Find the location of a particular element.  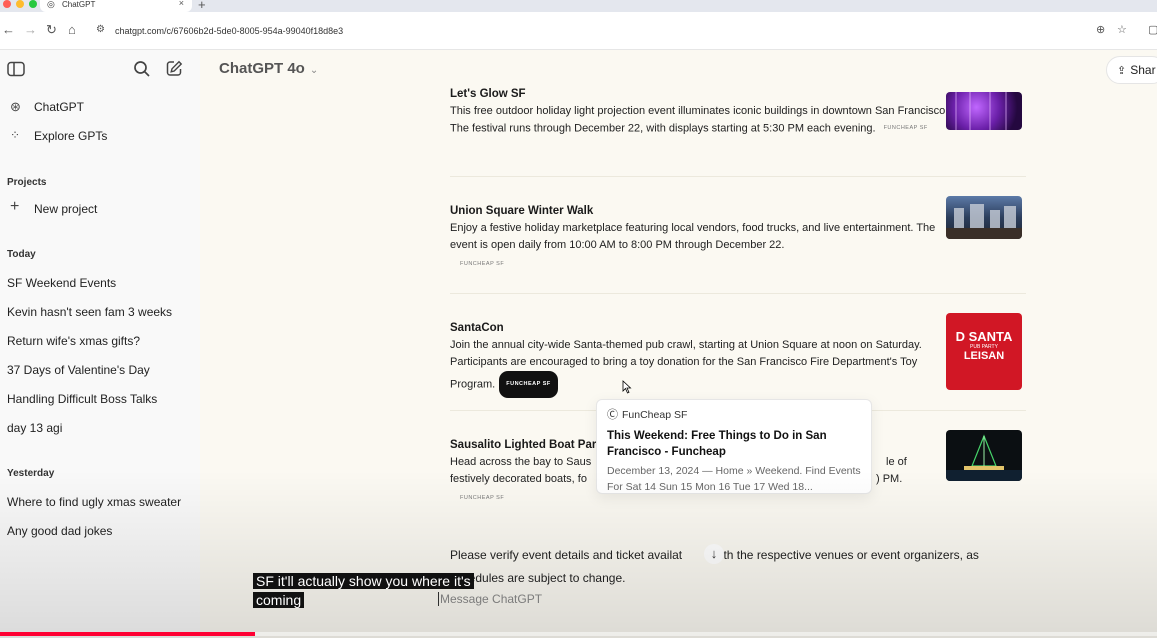

maximize-window-button is located at coordinates (33, 4).